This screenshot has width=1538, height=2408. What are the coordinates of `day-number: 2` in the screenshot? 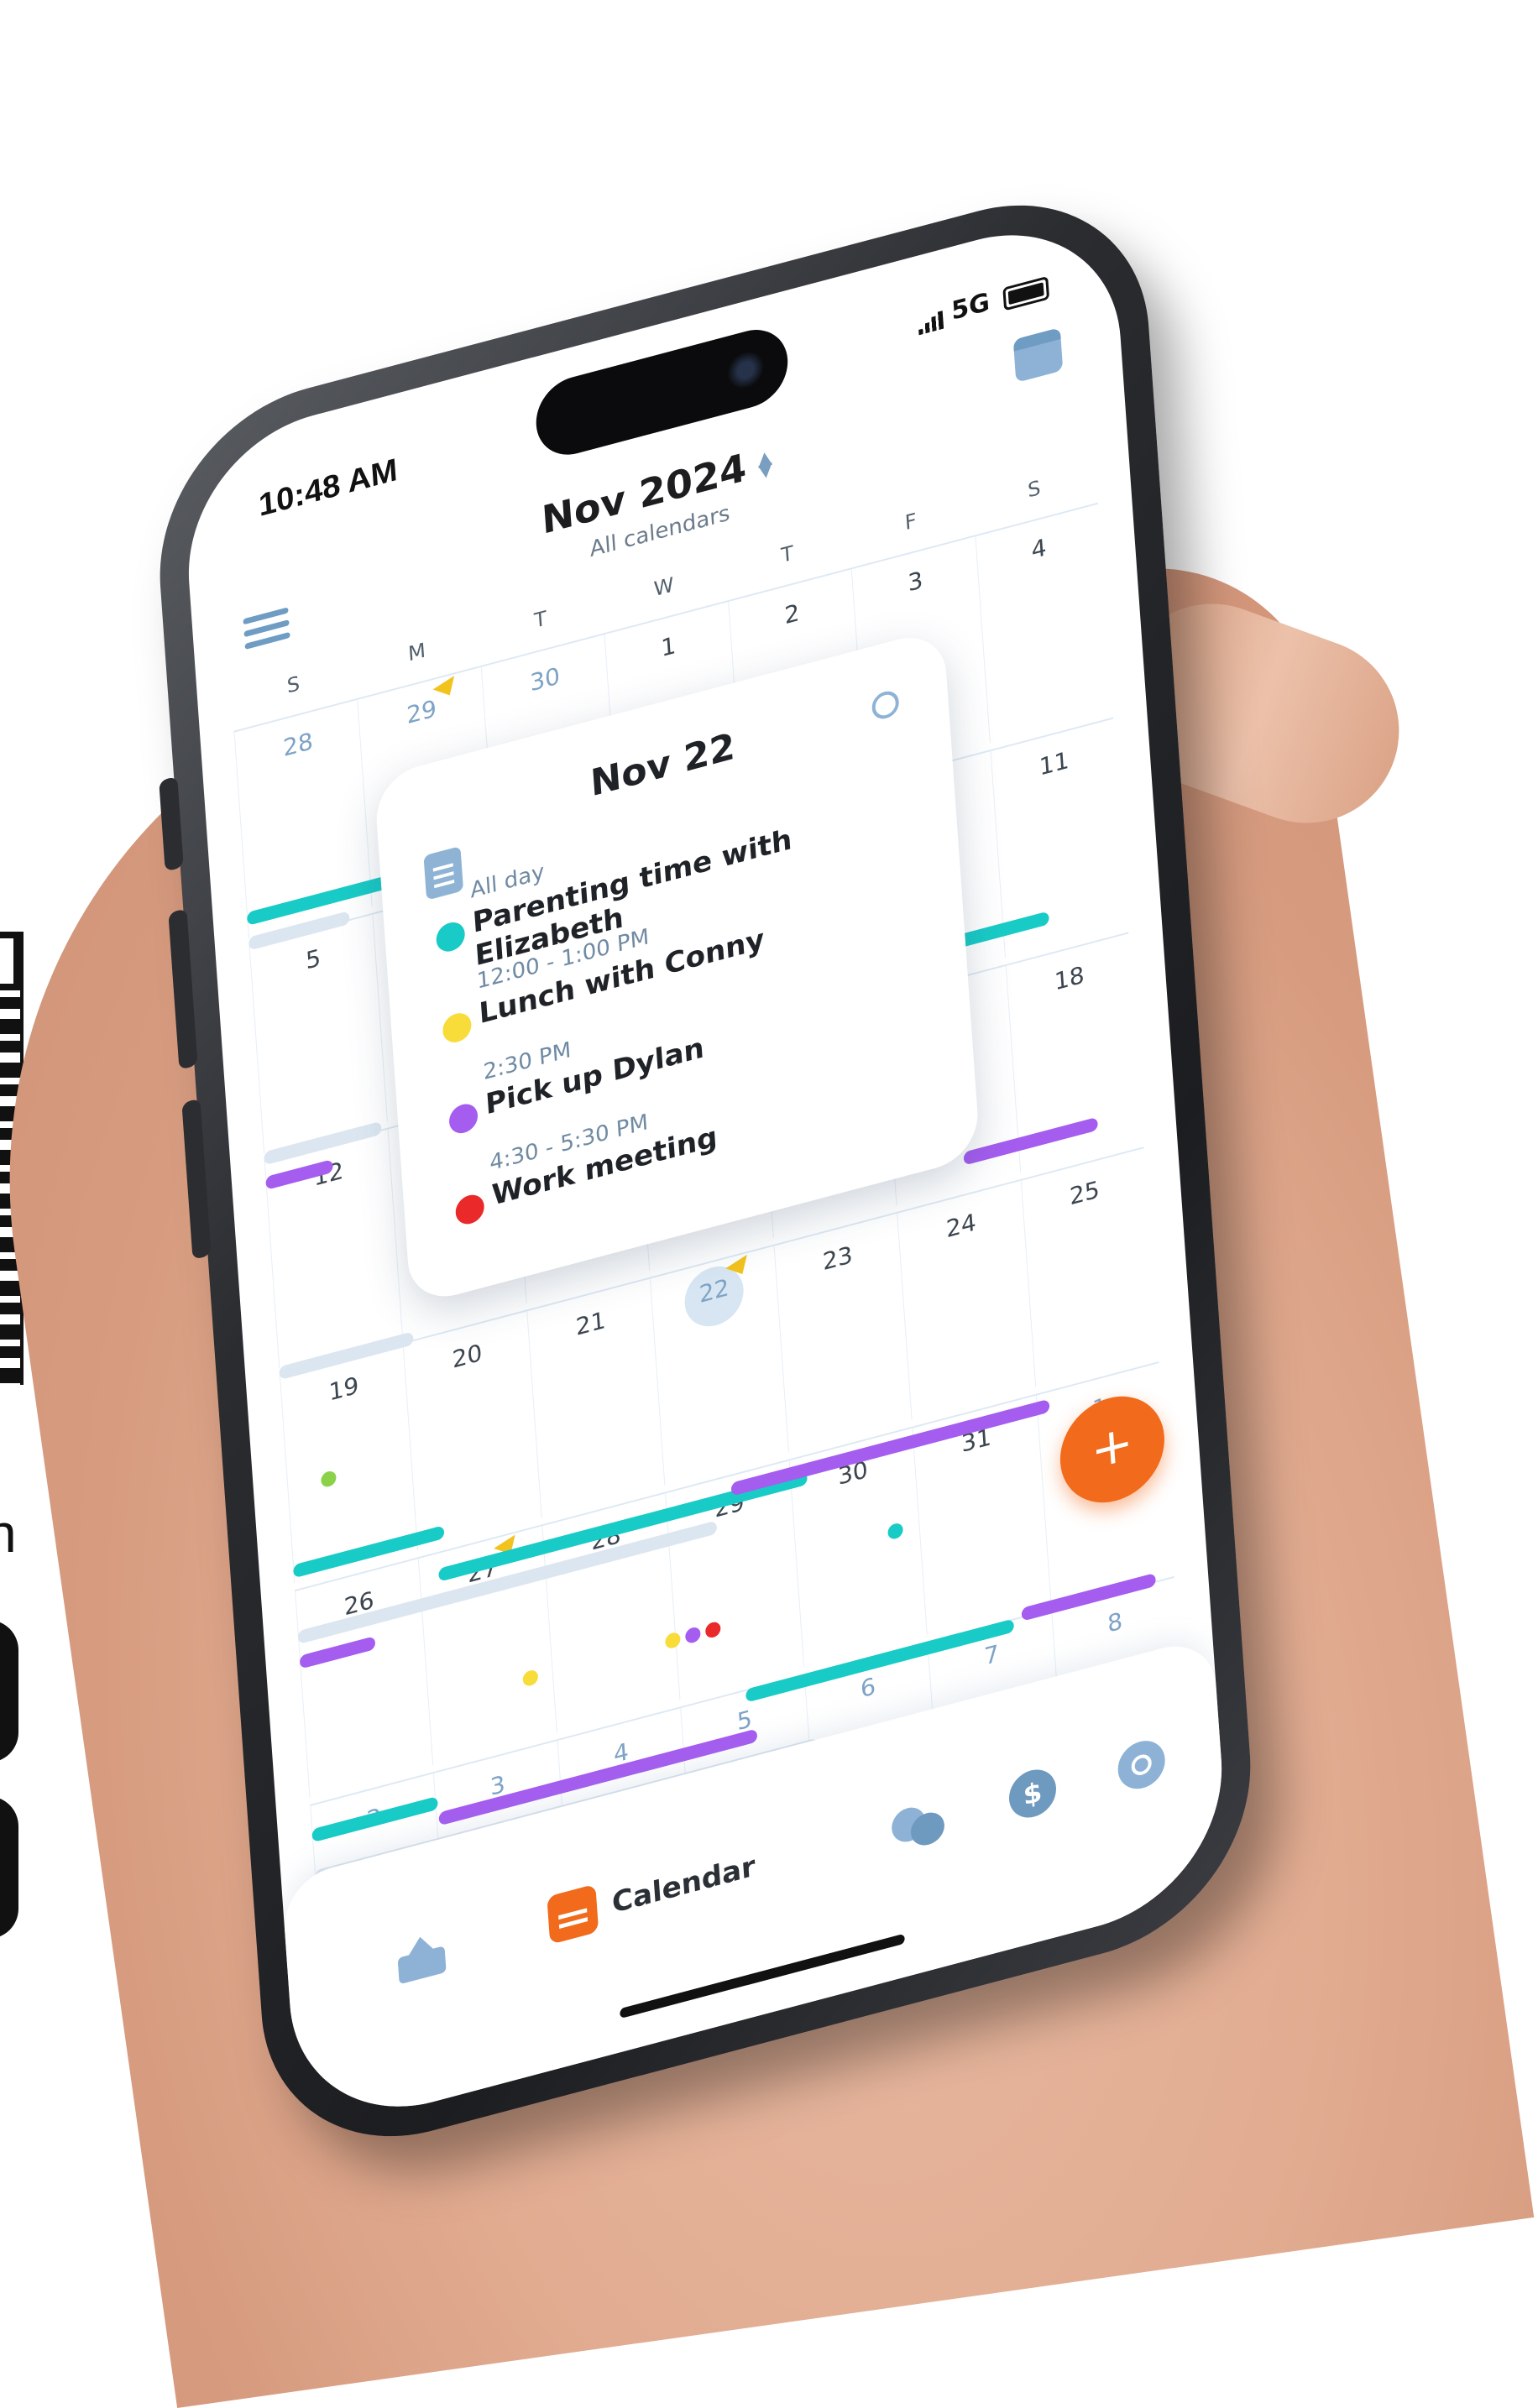 It's located at (792, 614).